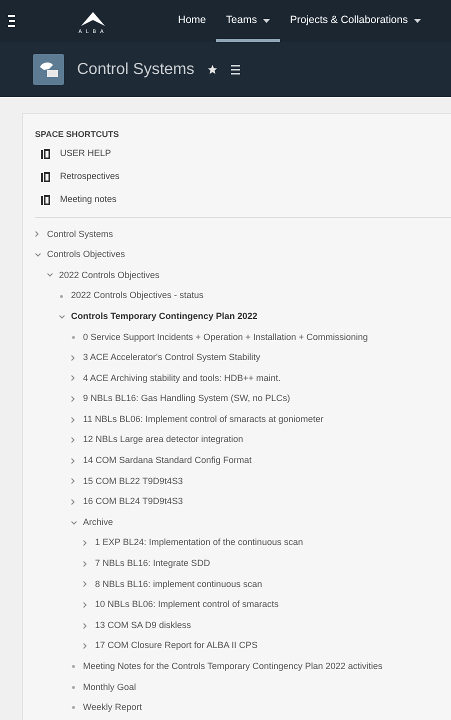  Describe the element at coordinates (109, 687) in the screenshot. I see `page-link: Monthly Goal` at that location.